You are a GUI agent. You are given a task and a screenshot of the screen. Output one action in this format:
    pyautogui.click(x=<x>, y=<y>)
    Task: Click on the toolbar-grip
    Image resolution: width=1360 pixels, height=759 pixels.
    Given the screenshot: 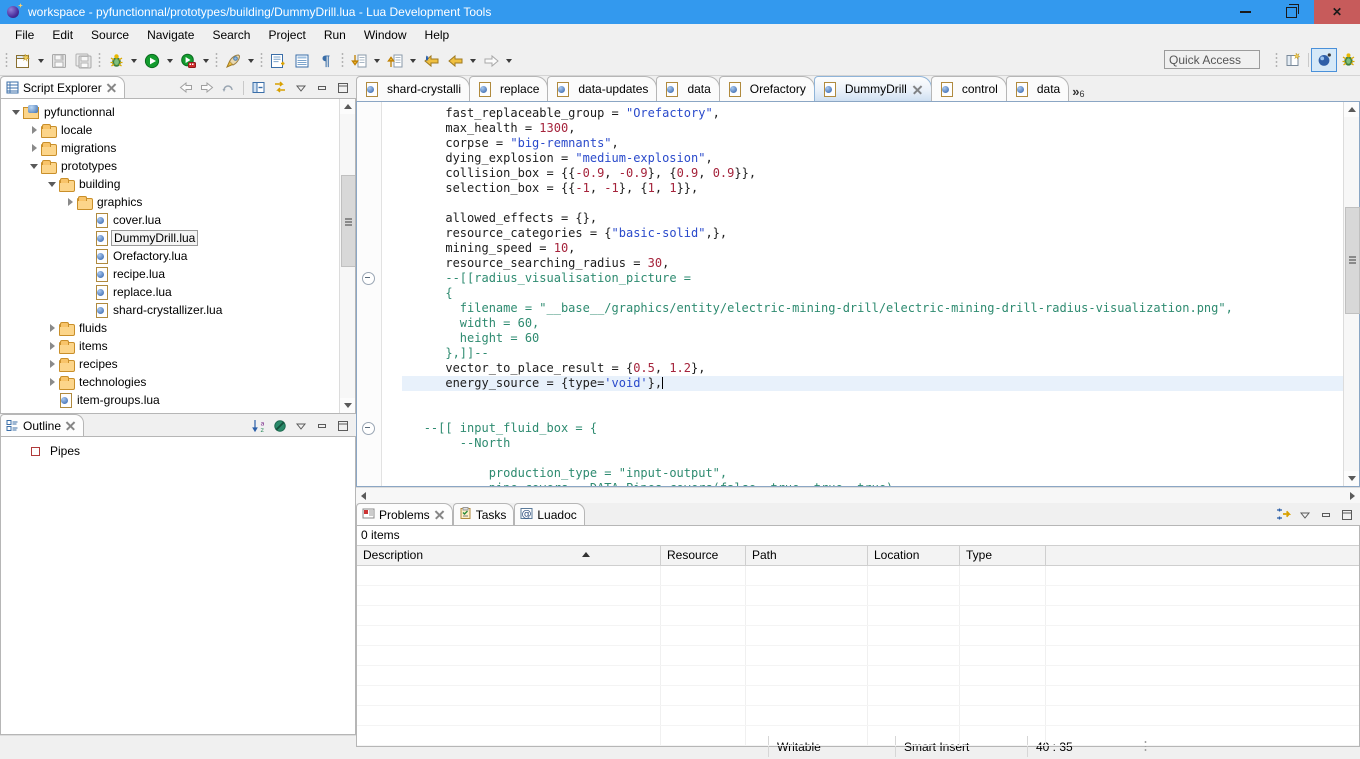 What is the action you would take?
    pyautogui.click(x=6, y=60)
    